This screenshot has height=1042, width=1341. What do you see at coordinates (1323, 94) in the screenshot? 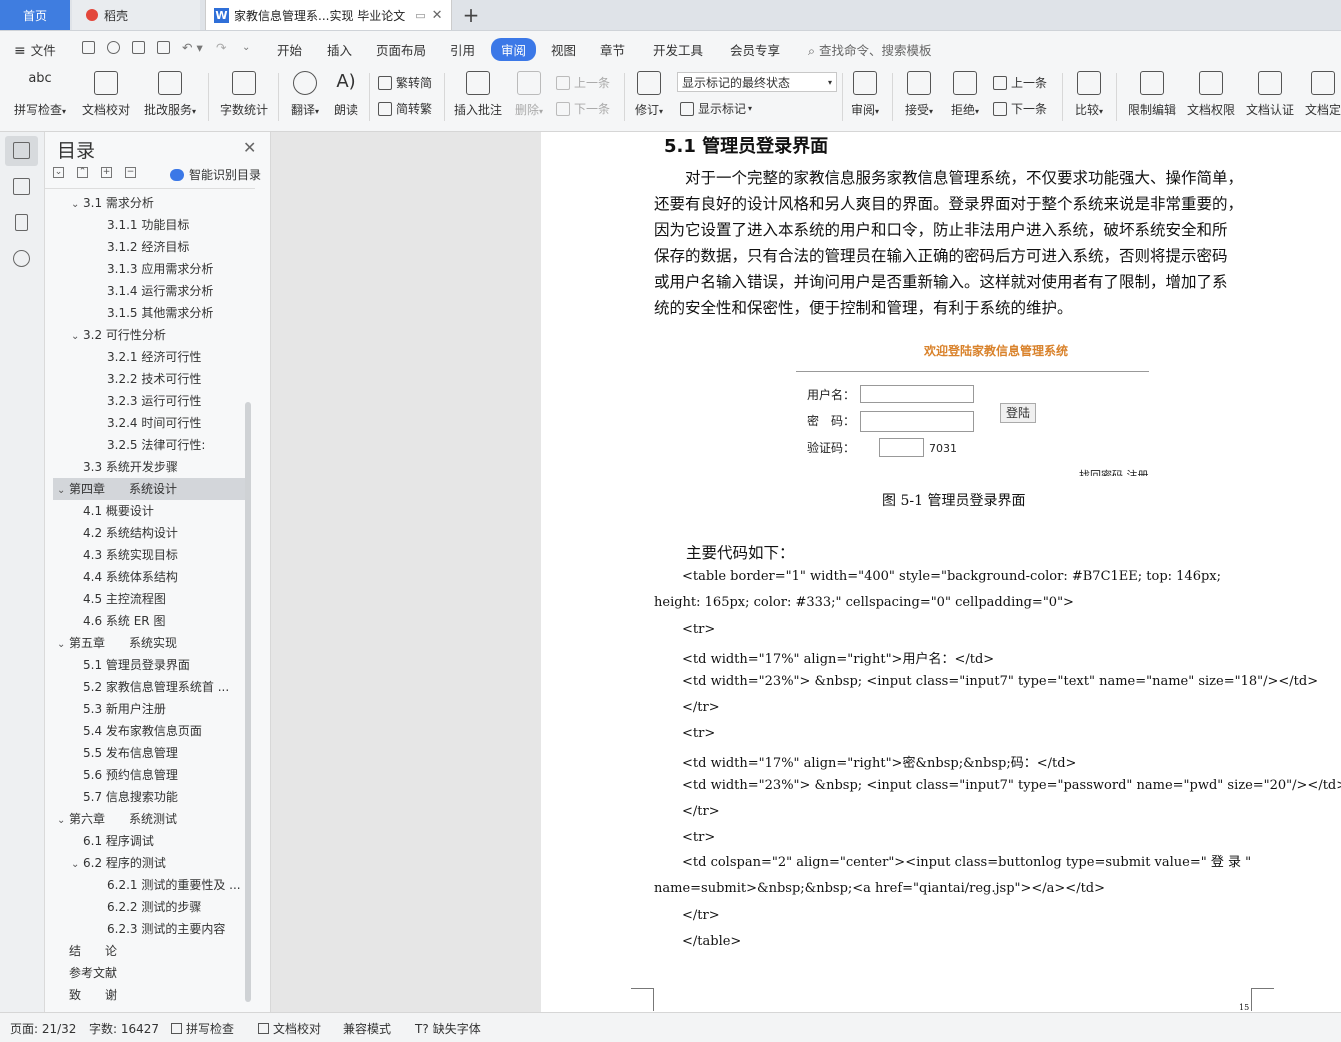
I see `doc-final-button: 文档定` at bounding box center [1323, 94].